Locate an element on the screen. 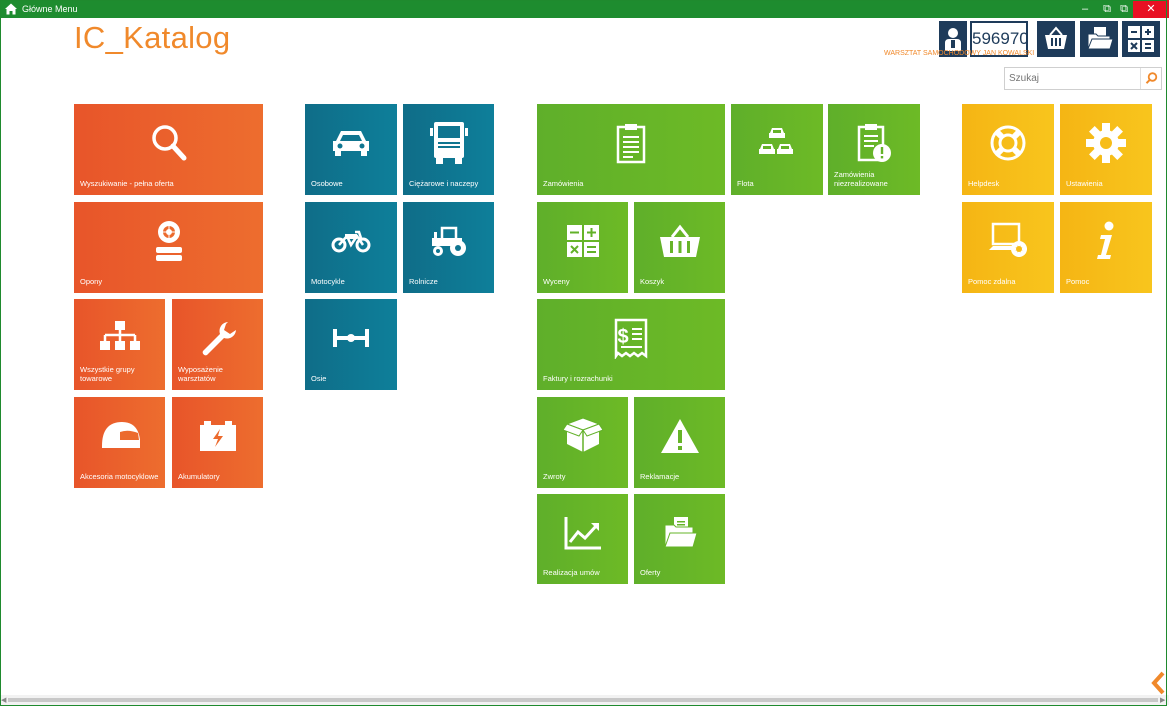  box-icon is located at coordinates (582, 435).